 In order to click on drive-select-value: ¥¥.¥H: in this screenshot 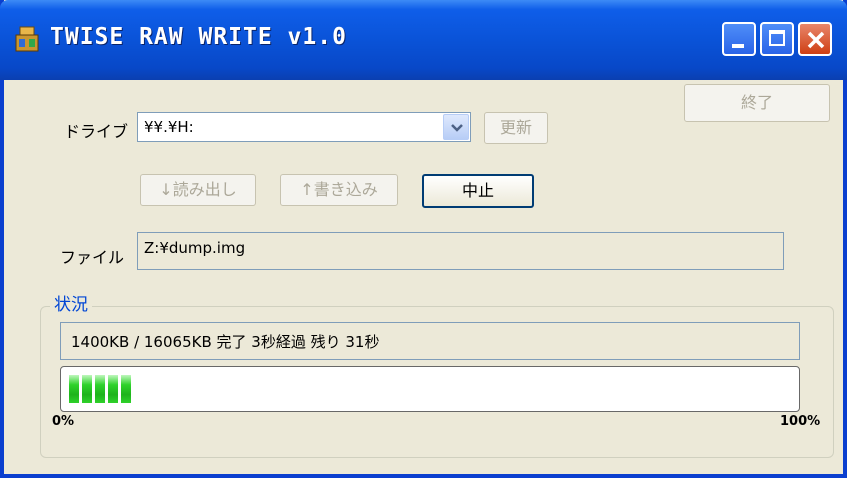, I will do `click(169, 127)`.